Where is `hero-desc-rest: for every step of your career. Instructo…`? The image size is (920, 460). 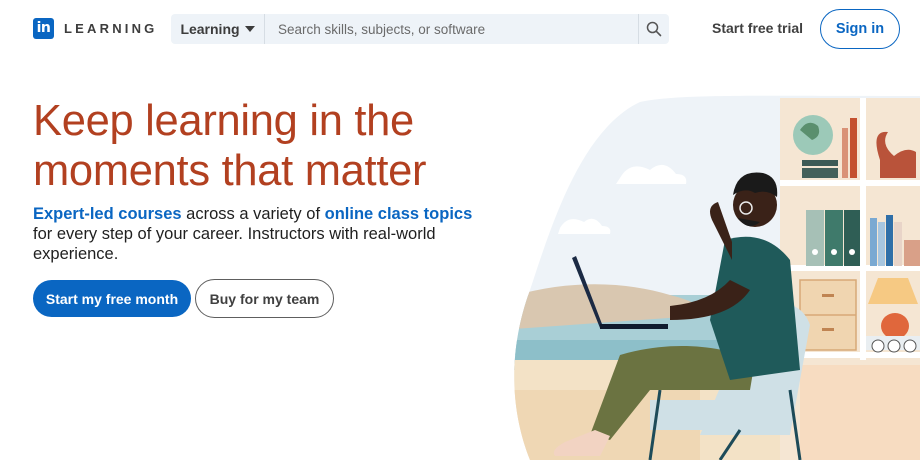
hero-desc-rest: for every step of your career. Instructo… is located at coordinates (234, 244).